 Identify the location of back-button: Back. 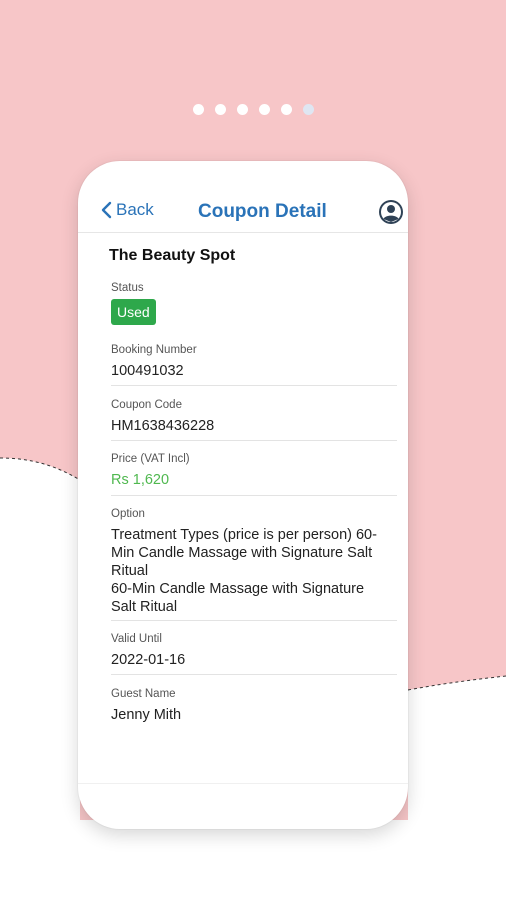
(127, 210).